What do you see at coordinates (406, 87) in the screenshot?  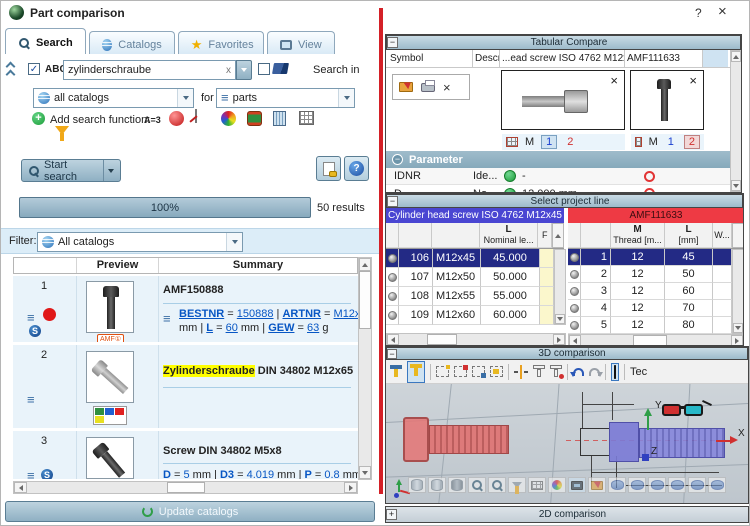 I see `load-comparison-icon` at bounding box center [406, 87].